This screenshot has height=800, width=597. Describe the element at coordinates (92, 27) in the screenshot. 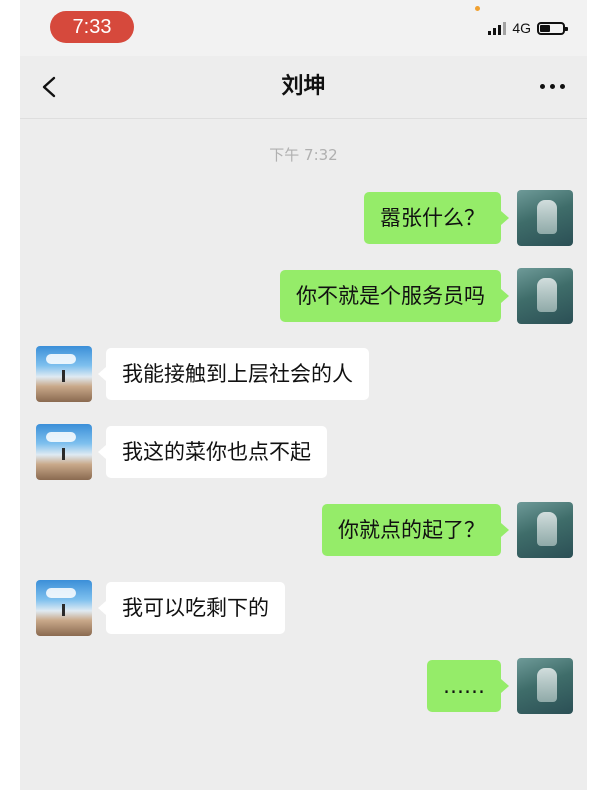

I see `status-time: 7:33` at that location.